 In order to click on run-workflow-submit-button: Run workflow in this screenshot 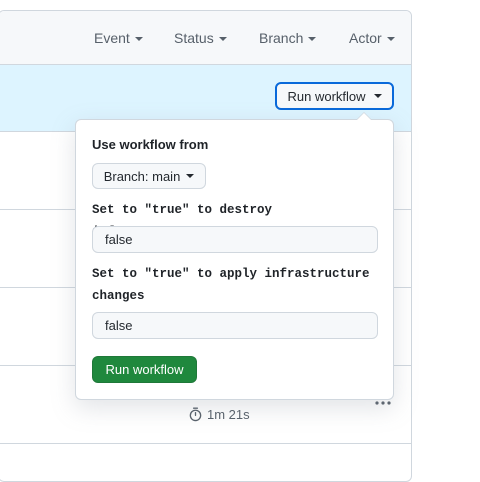, I will do `click(144, 369)`.